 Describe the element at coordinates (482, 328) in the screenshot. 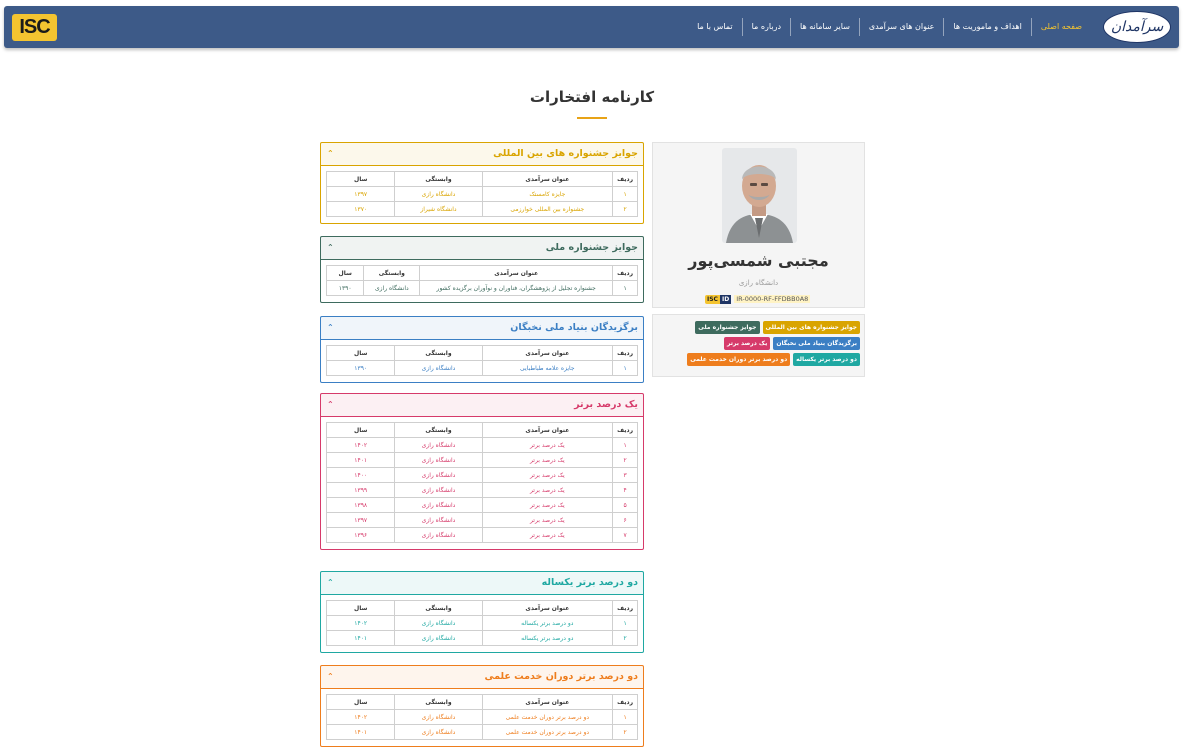

I see `section-header: برگزیدگان بنیاد ملی نخبگان ⌃` at that location.